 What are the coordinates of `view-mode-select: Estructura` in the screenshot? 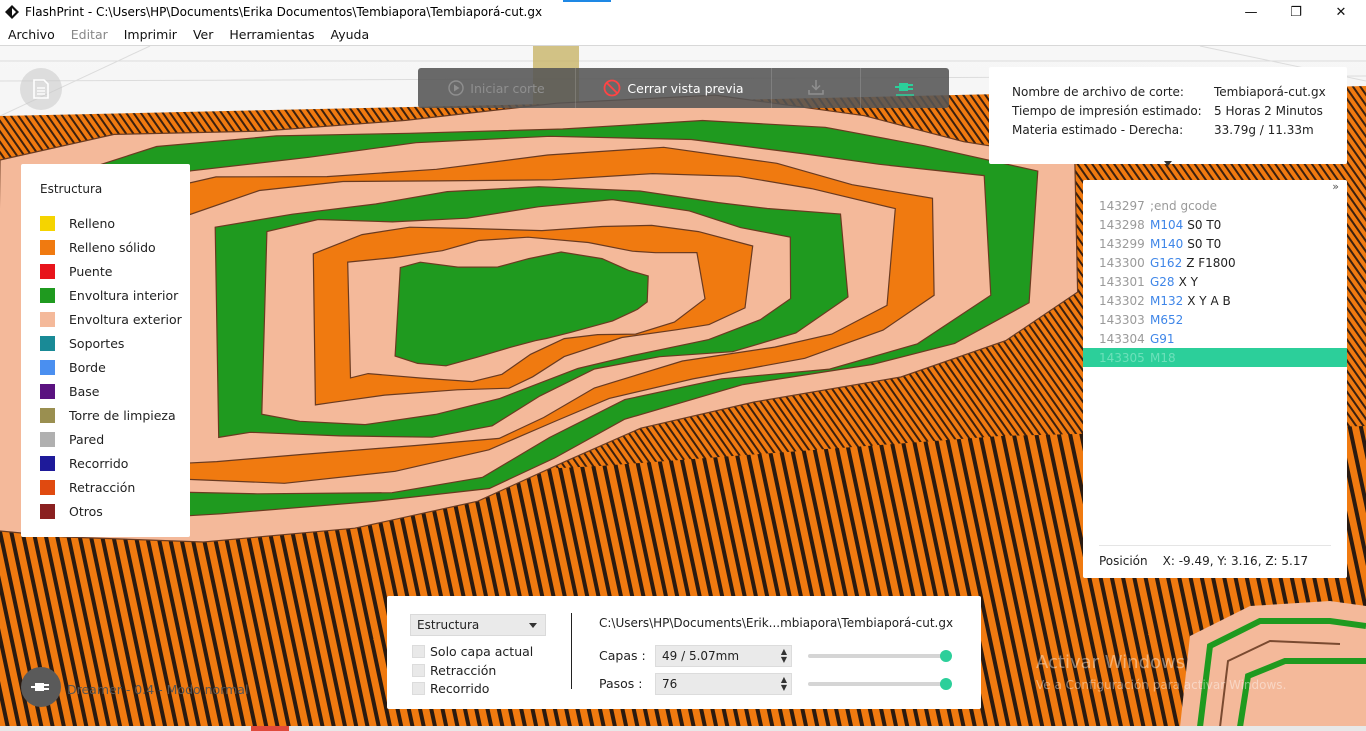 It's located at (478, 625).